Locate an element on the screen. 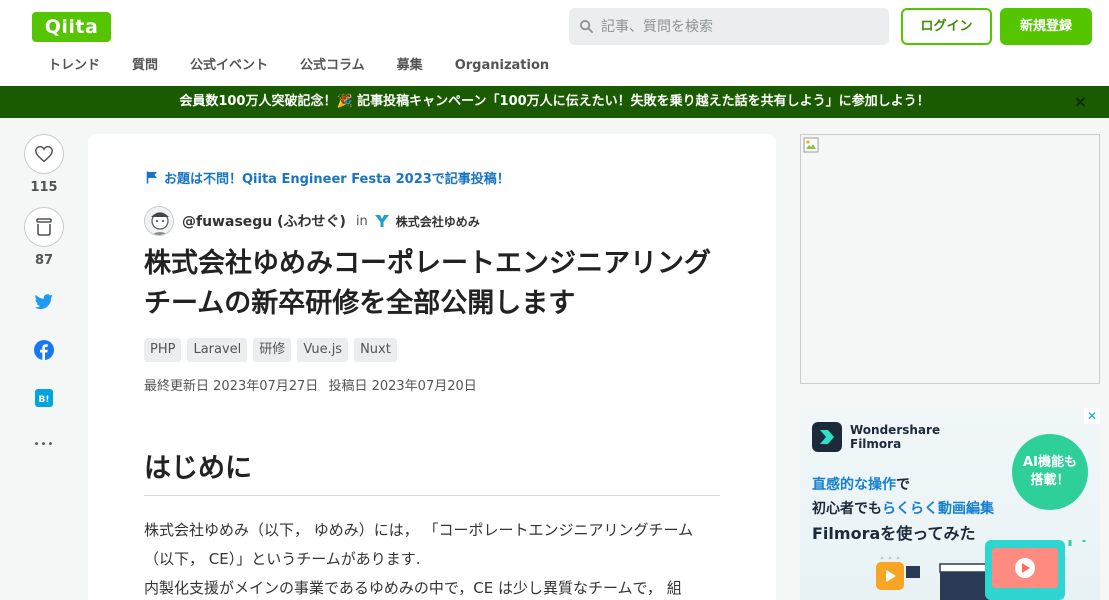 The height and width of the screenshot is (600, 1109). nav-trend: トレンド is located at coordinates (74, 67).